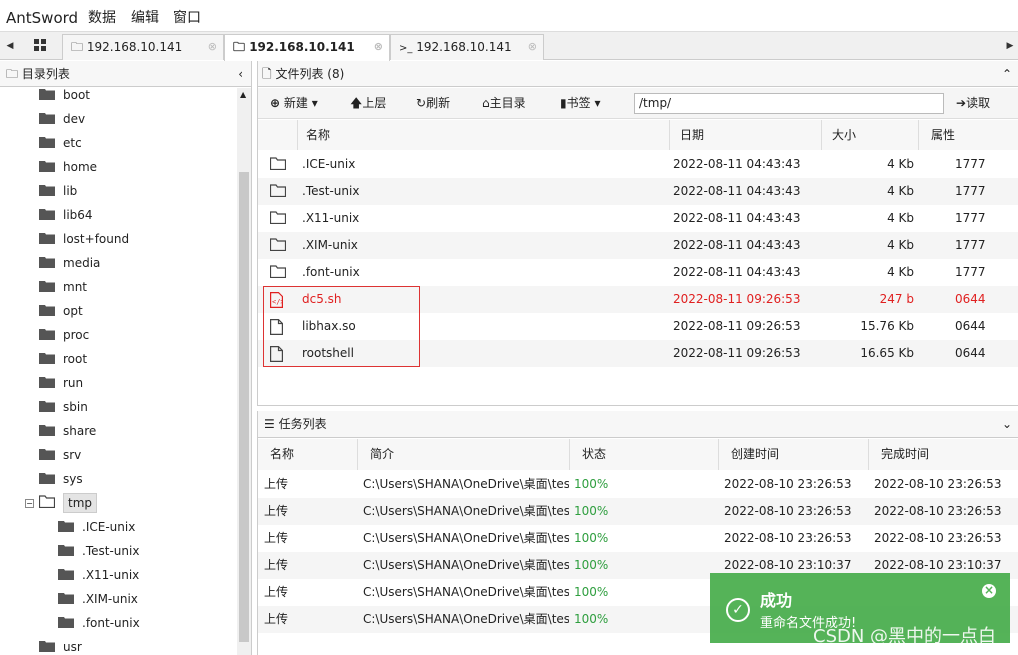  I want to click on task-col-created: 创建时间, so click(794, 454).